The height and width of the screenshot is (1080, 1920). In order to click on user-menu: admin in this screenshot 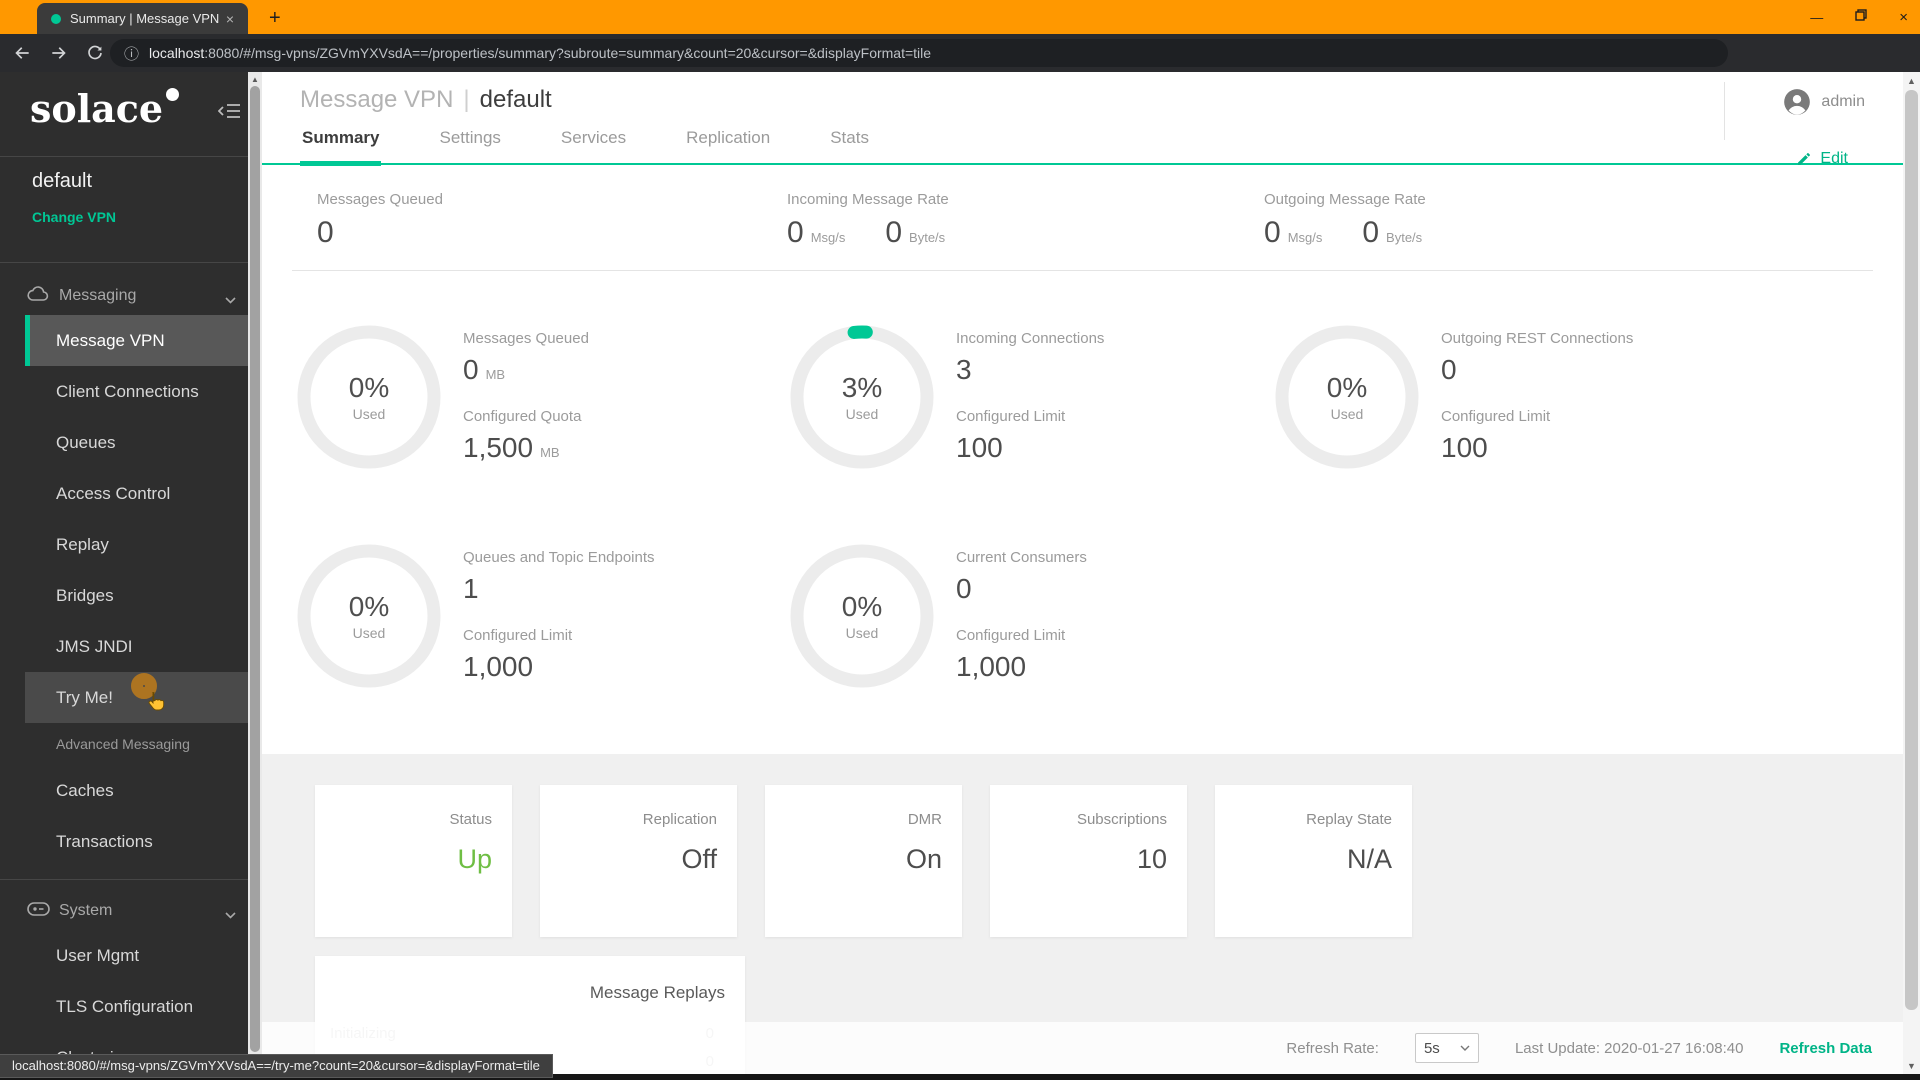, I will do `click(1824, 102)`.